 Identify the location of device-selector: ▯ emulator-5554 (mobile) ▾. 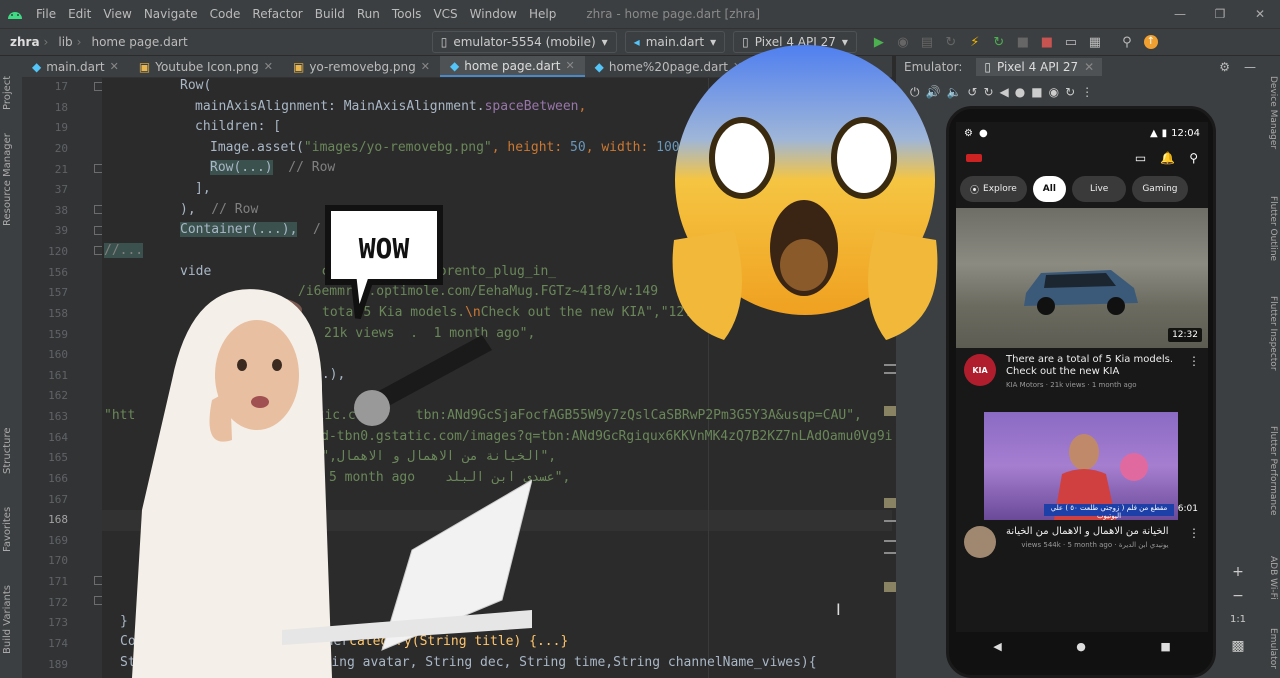
(524, 42).